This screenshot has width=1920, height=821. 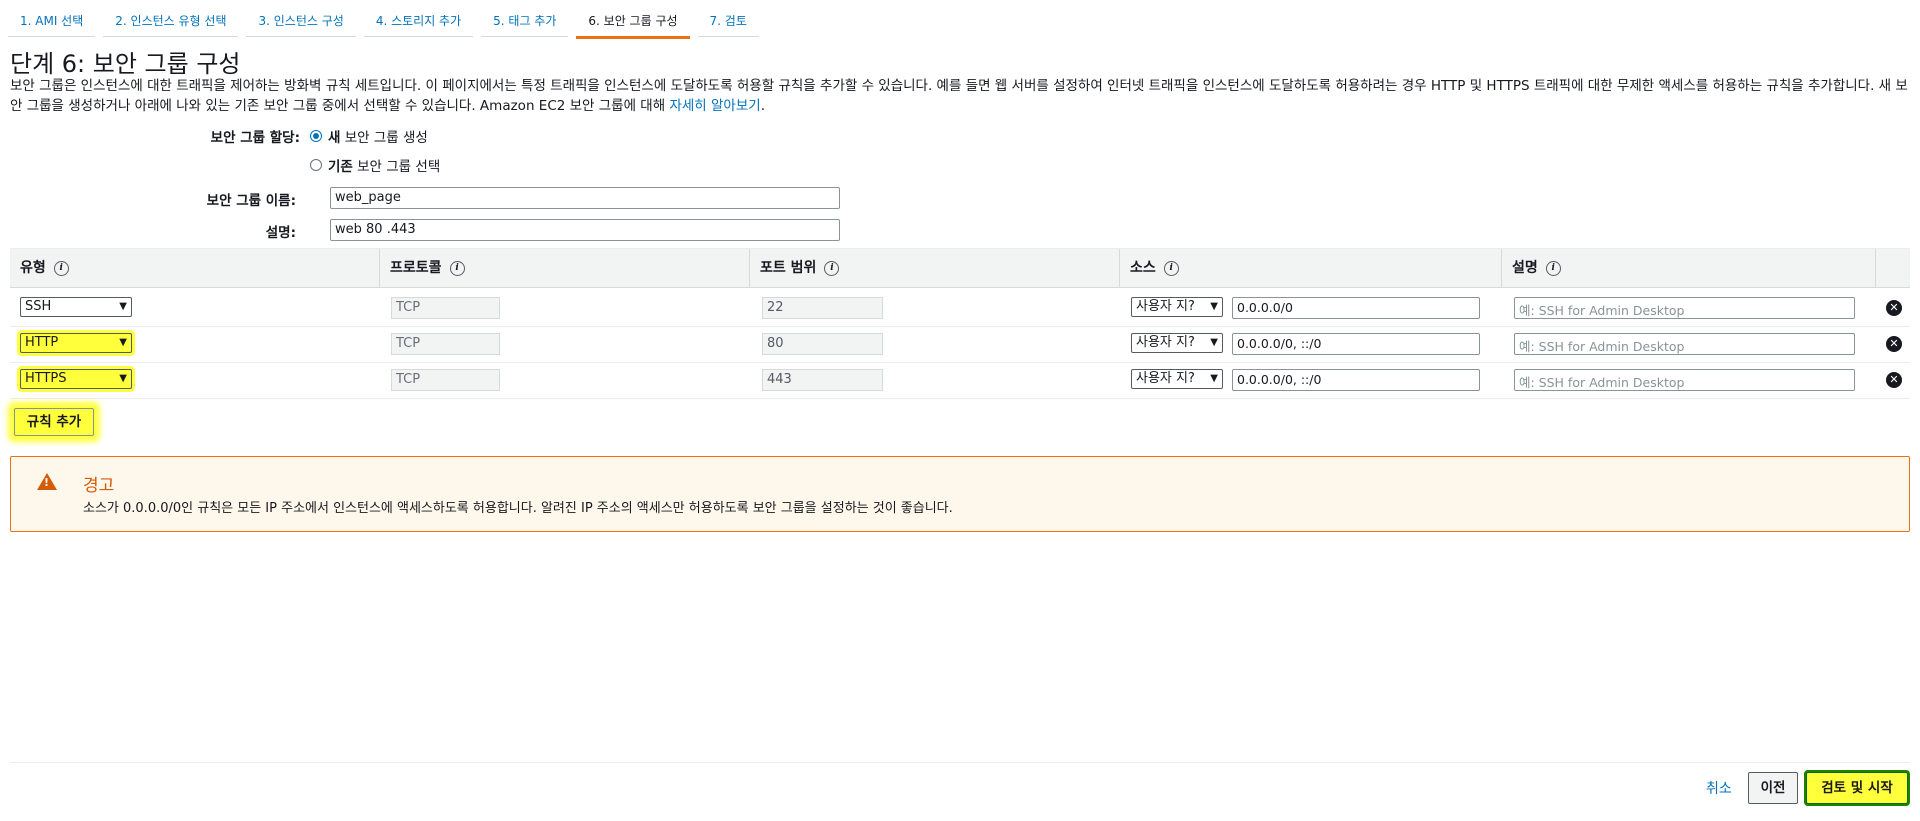 What do you see at coordinates (171, 22) in the screenshot?
I see `tab-instance-type: 2. 인스턴스 유형 선택` at bounding box center [171, 22].